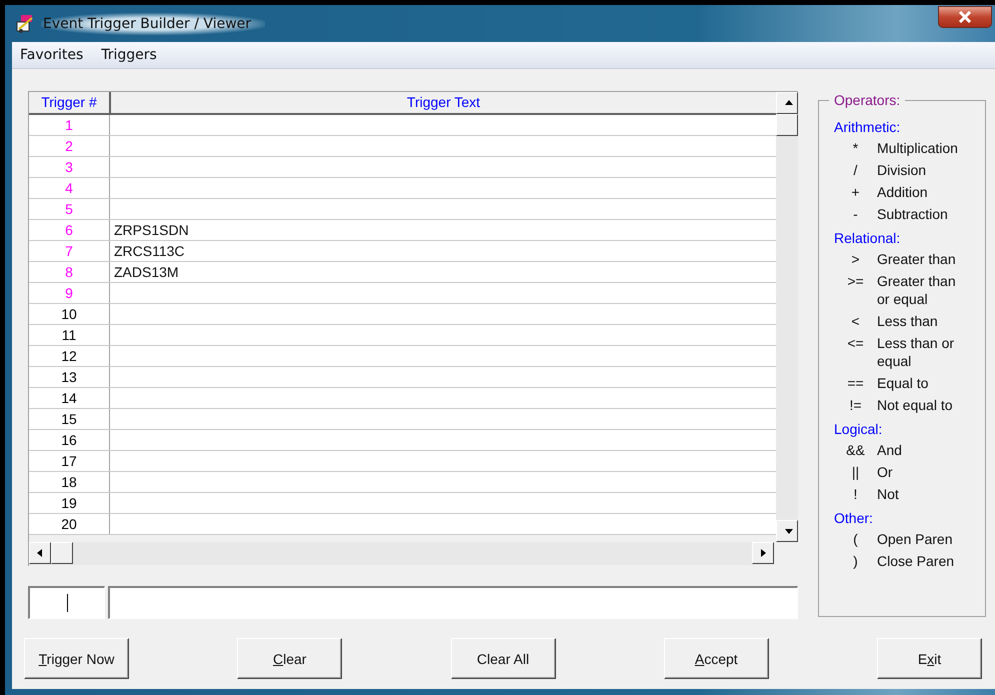 The image size is (995, 695). I want to click on row-number: 1, so click(69, 125).